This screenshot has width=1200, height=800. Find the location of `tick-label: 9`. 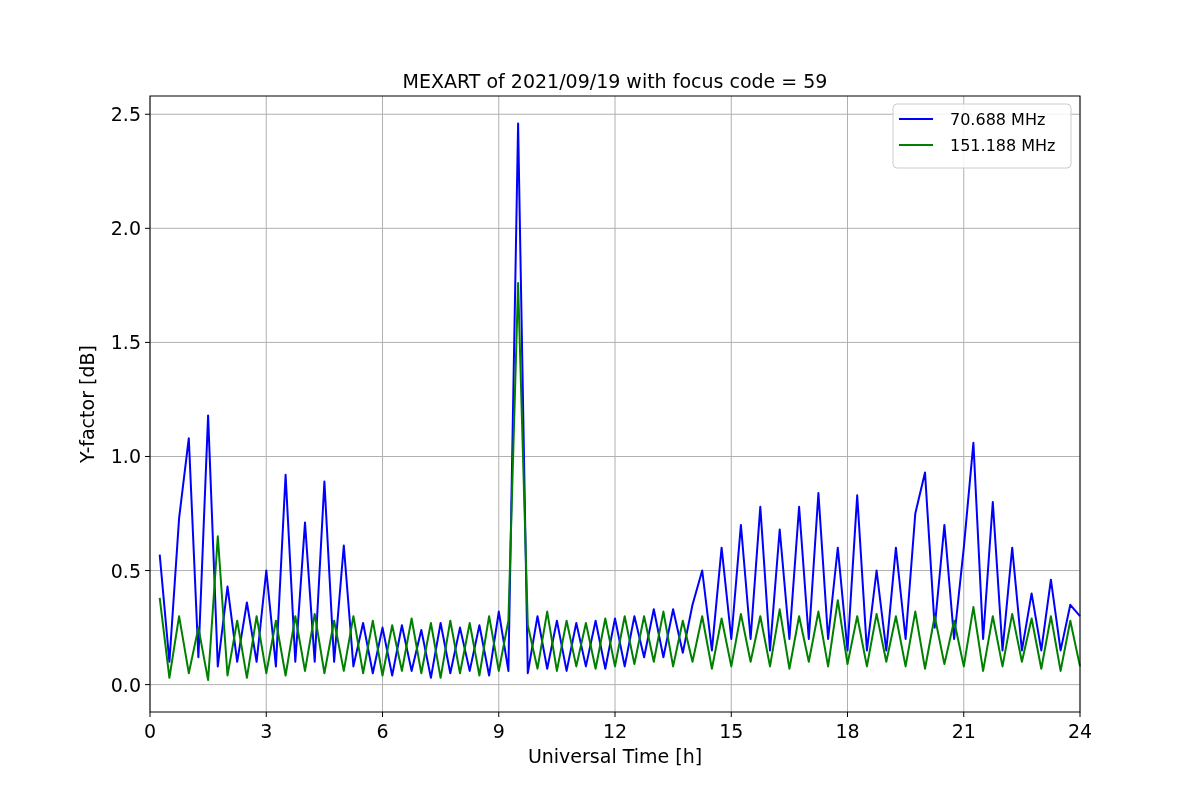

tick-label: 9 is located at coordinates (498, 731).